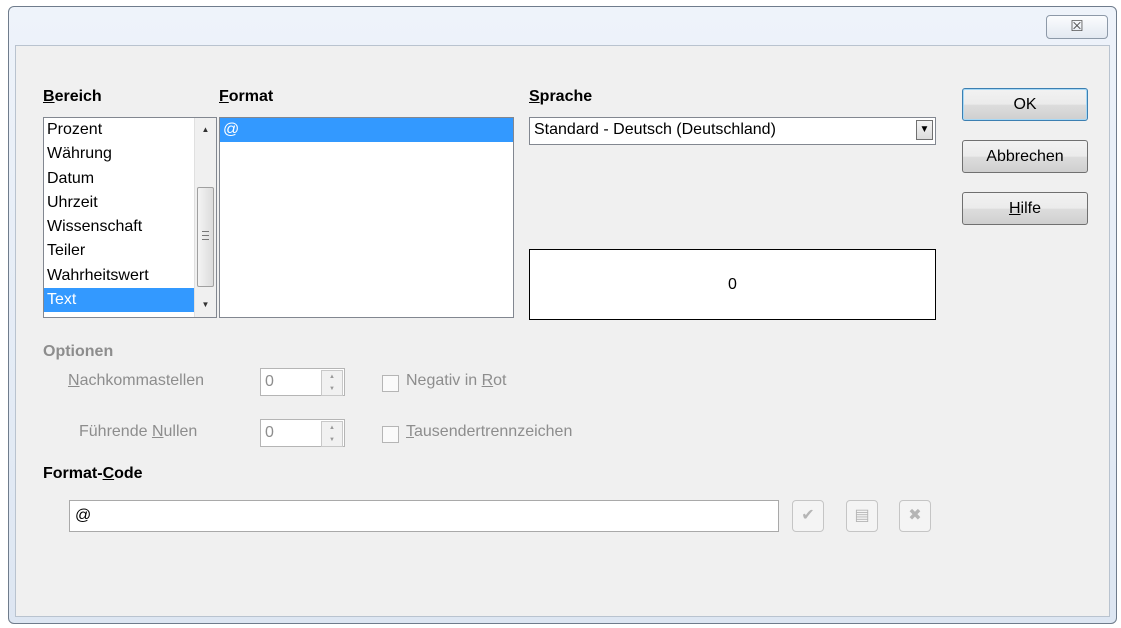 The image size is (1121, 628). I want to click on tausender-label: Tausendertrennzeichen, so click(489, 431).